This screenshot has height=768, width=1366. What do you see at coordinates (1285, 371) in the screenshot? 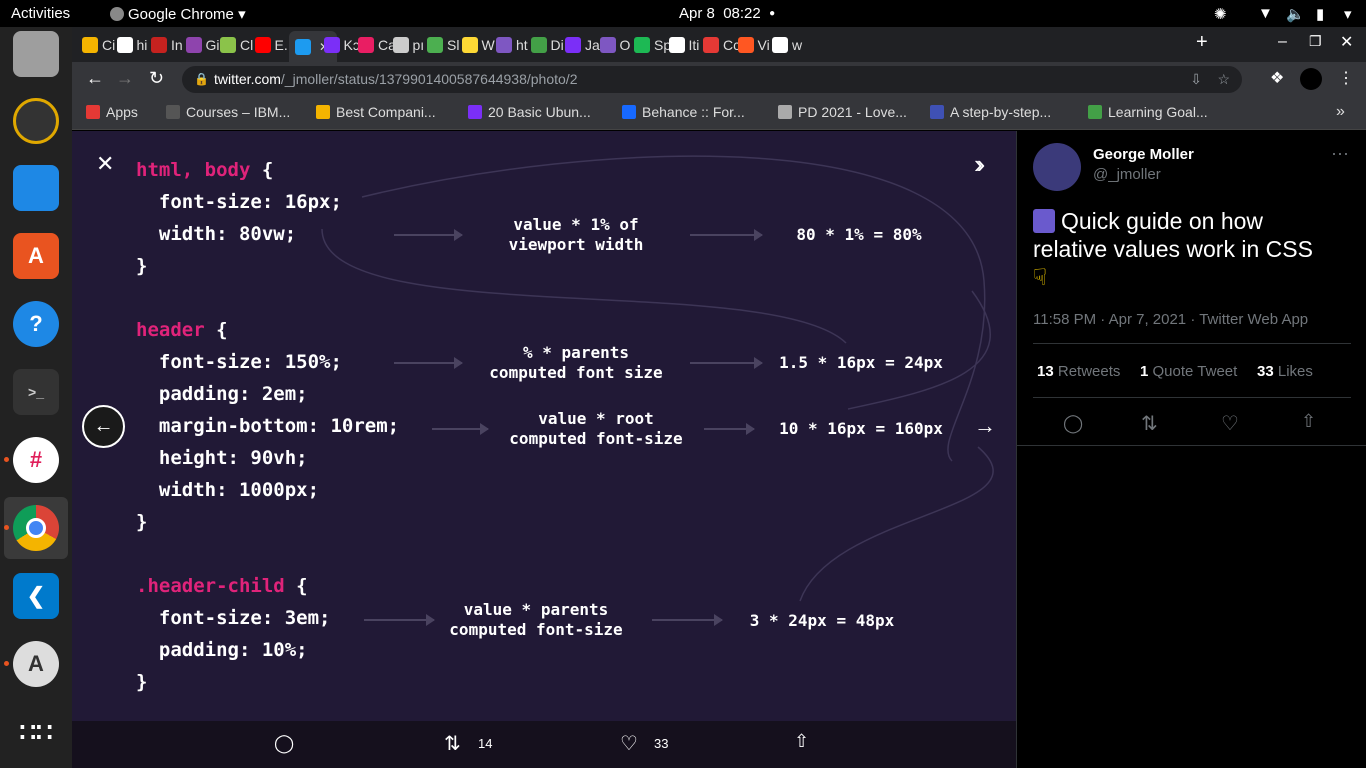
I see `likes-stat: 33 Likes` at bounding box center [1285, 371].